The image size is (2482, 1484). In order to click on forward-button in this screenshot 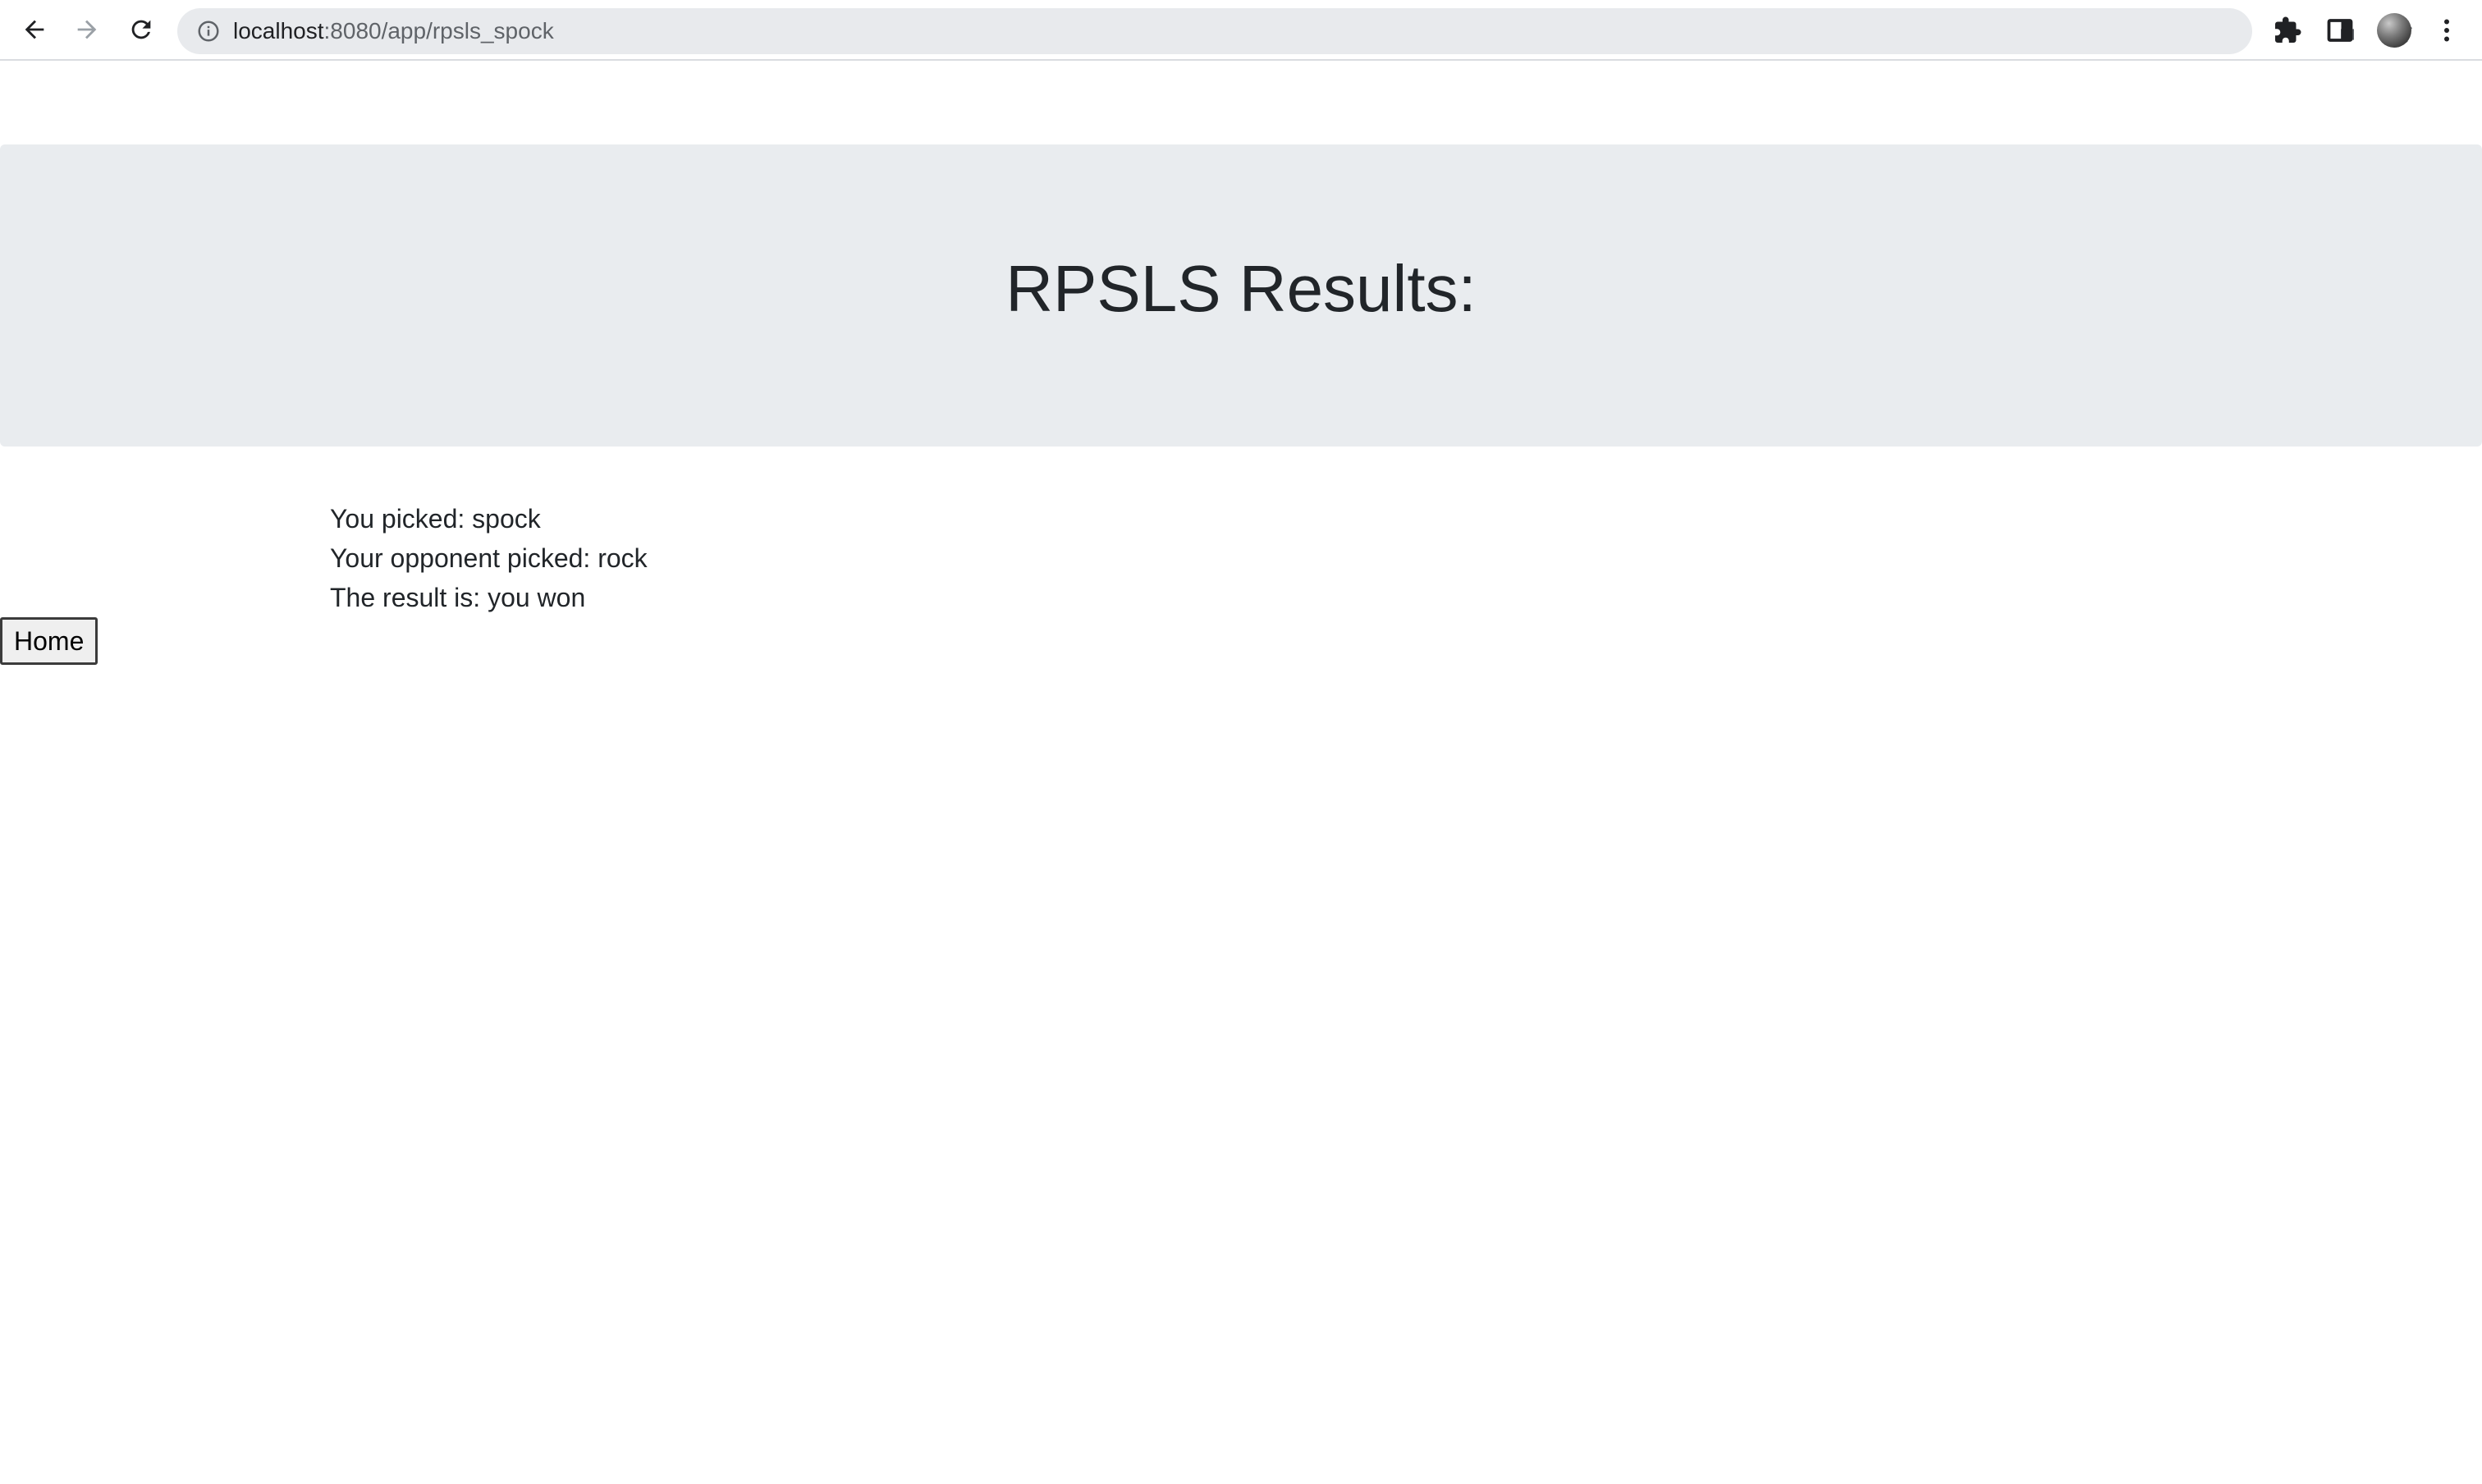, I will do `click(87, 29)`.